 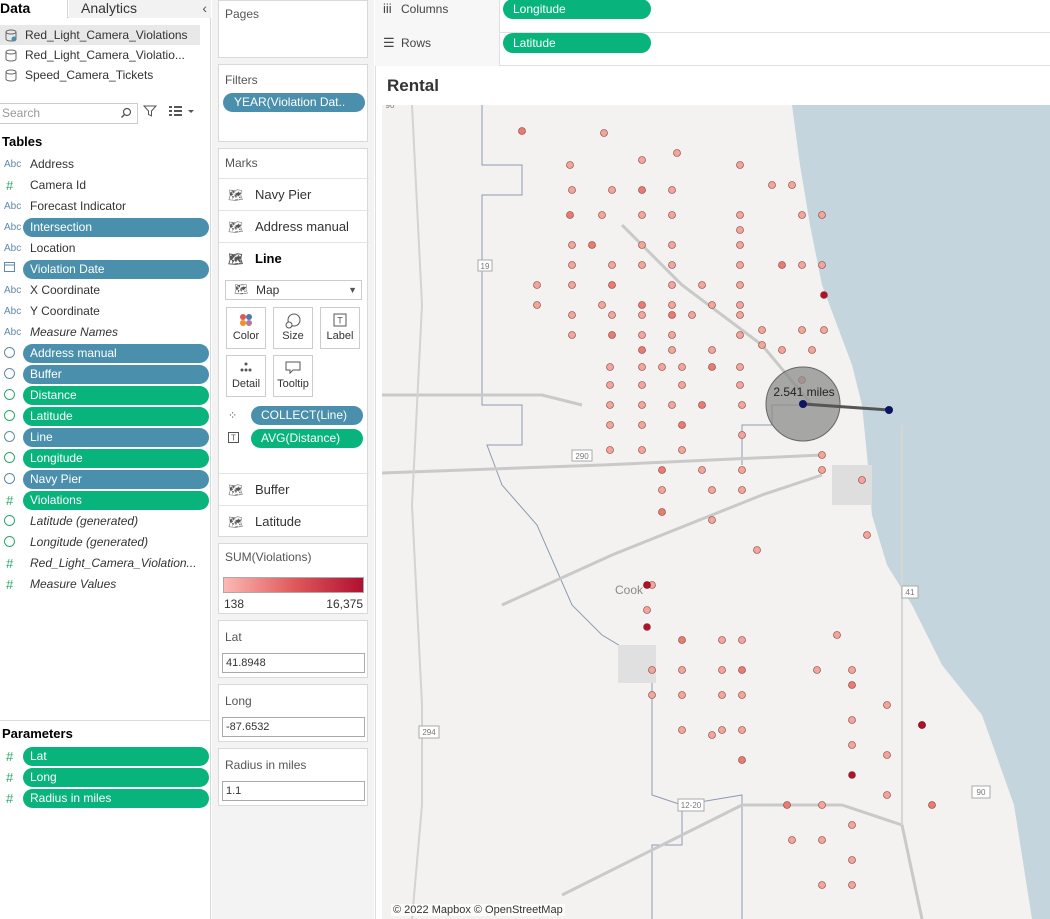 What do you see at coordinates (105, 798) in the screenshot?
I see `parameter-item: # Radius in miles` at bounding box center [105, 798].